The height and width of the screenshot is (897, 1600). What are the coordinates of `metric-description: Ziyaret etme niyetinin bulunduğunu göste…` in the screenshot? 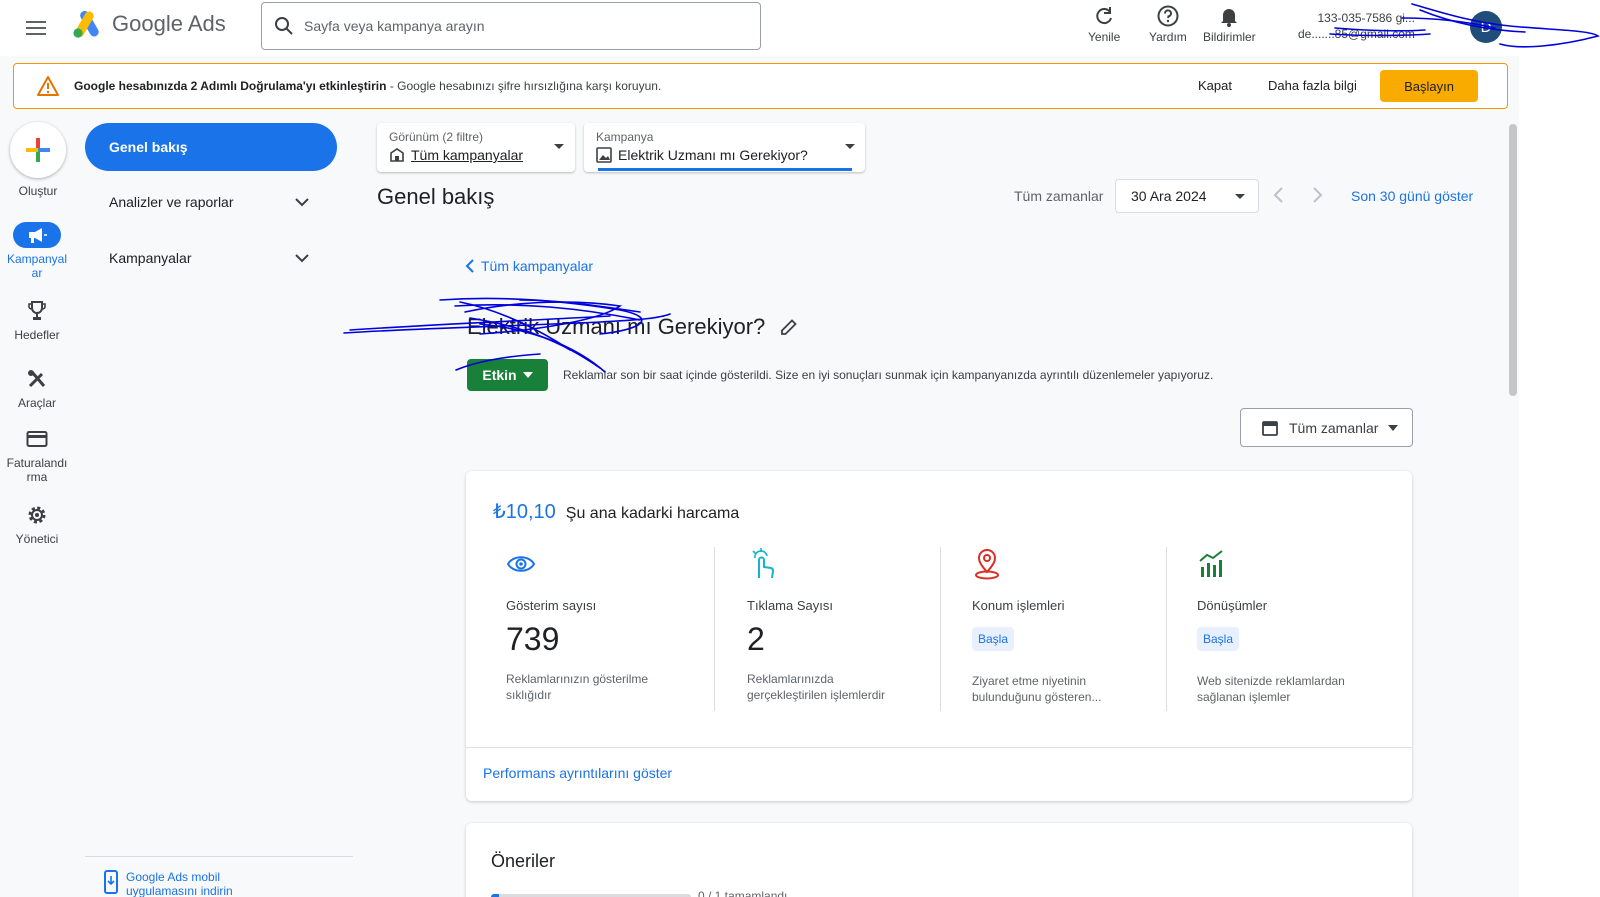 It's located at (1037, 689).